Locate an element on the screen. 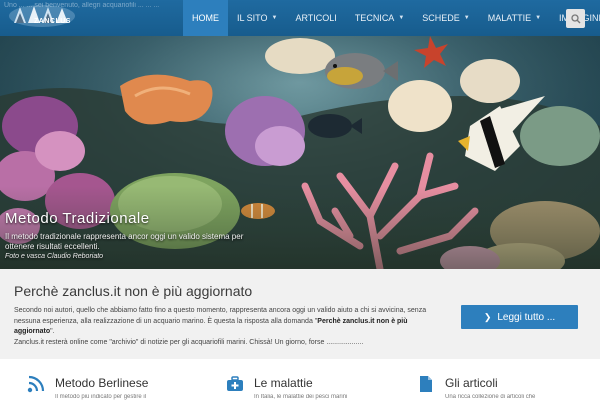 The height and width of the screenshot is (400, 600). nav-label: ARTICOLI is located at coordinates (316, 18).